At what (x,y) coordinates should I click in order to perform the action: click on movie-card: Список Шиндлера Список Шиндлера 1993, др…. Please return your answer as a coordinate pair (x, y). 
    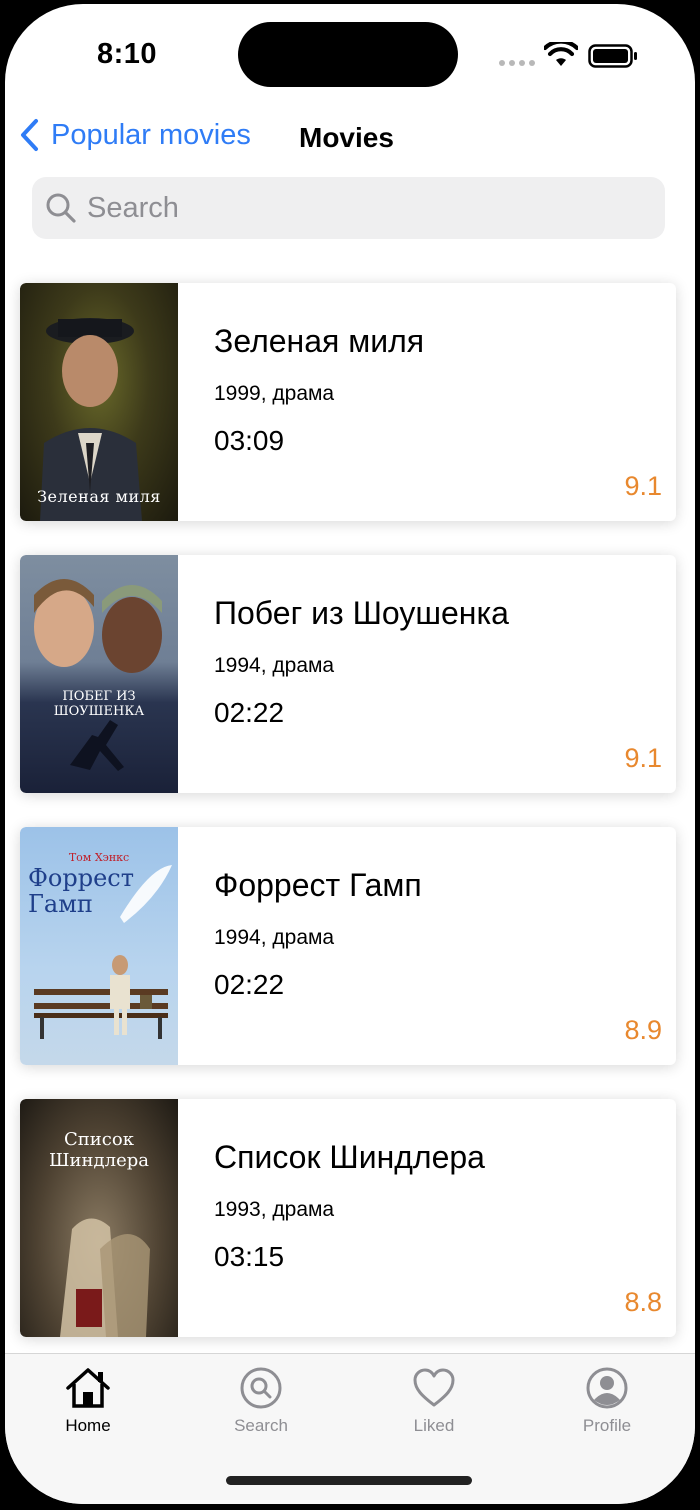
    Looking at the image, I should click on (348, 1218).